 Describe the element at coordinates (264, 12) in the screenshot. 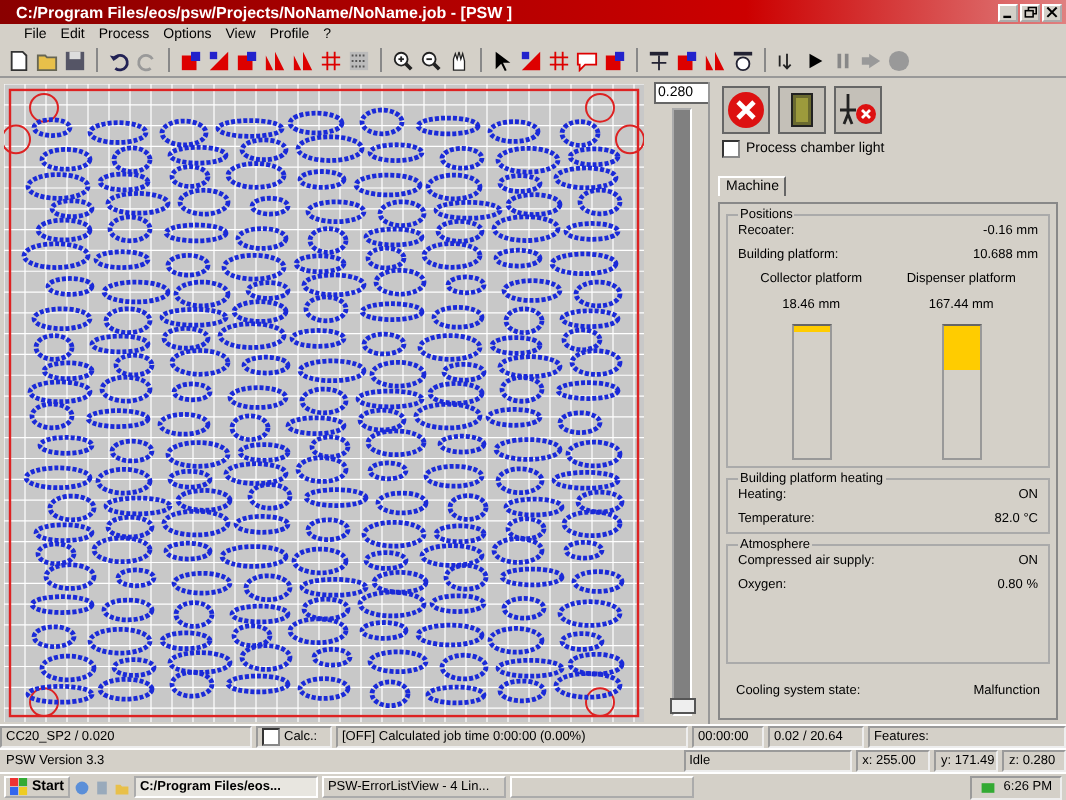

I see `window-title: C:/Program Files/eos/psw/Projects/NoName/NoName.job - [PSW ]` at that location.